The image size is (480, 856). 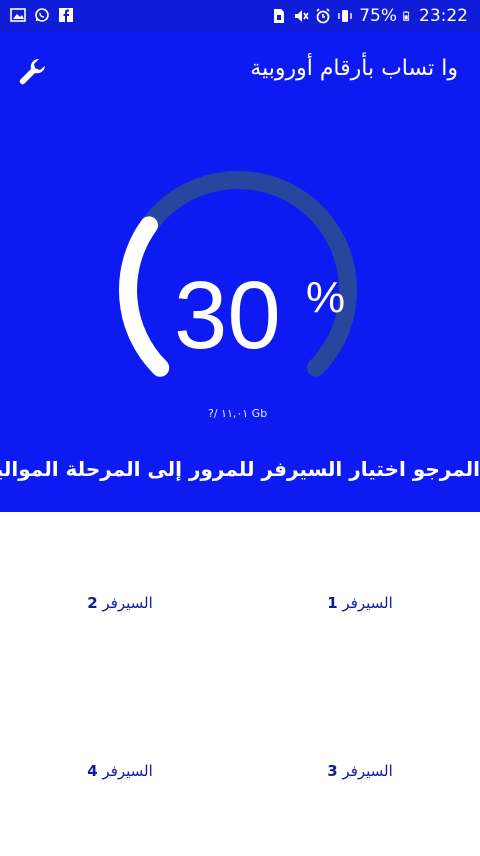 I want to click on server-3-button: السيرفر 3, so click(x=360, y=771).